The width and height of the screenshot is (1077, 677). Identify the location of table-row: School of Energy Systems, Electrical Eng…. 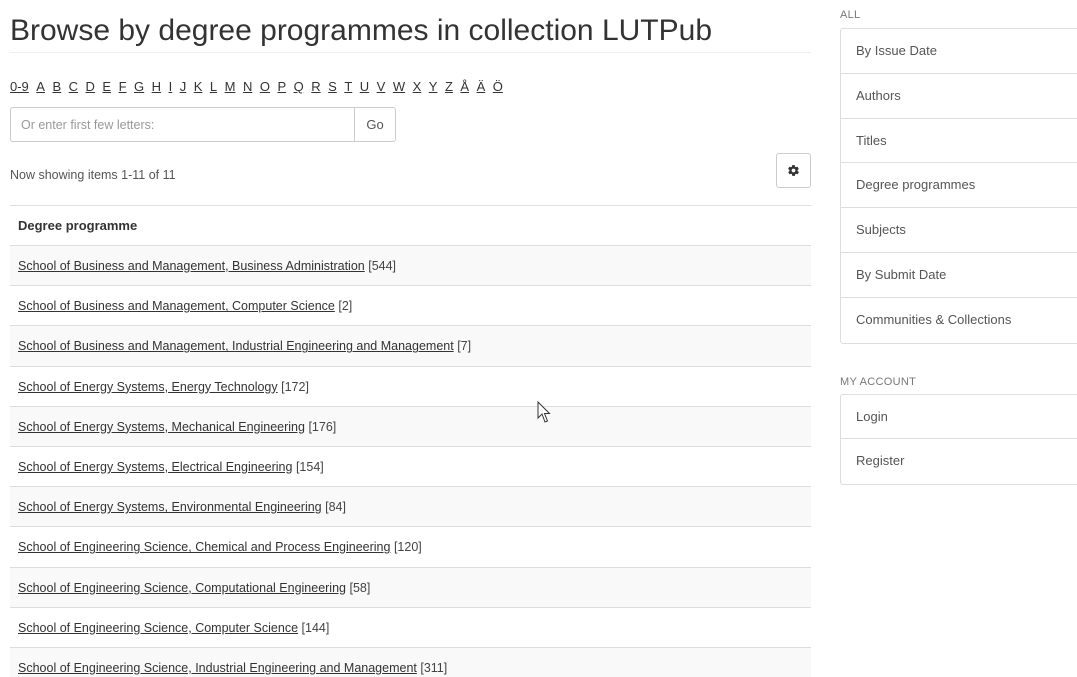
(410, 467).